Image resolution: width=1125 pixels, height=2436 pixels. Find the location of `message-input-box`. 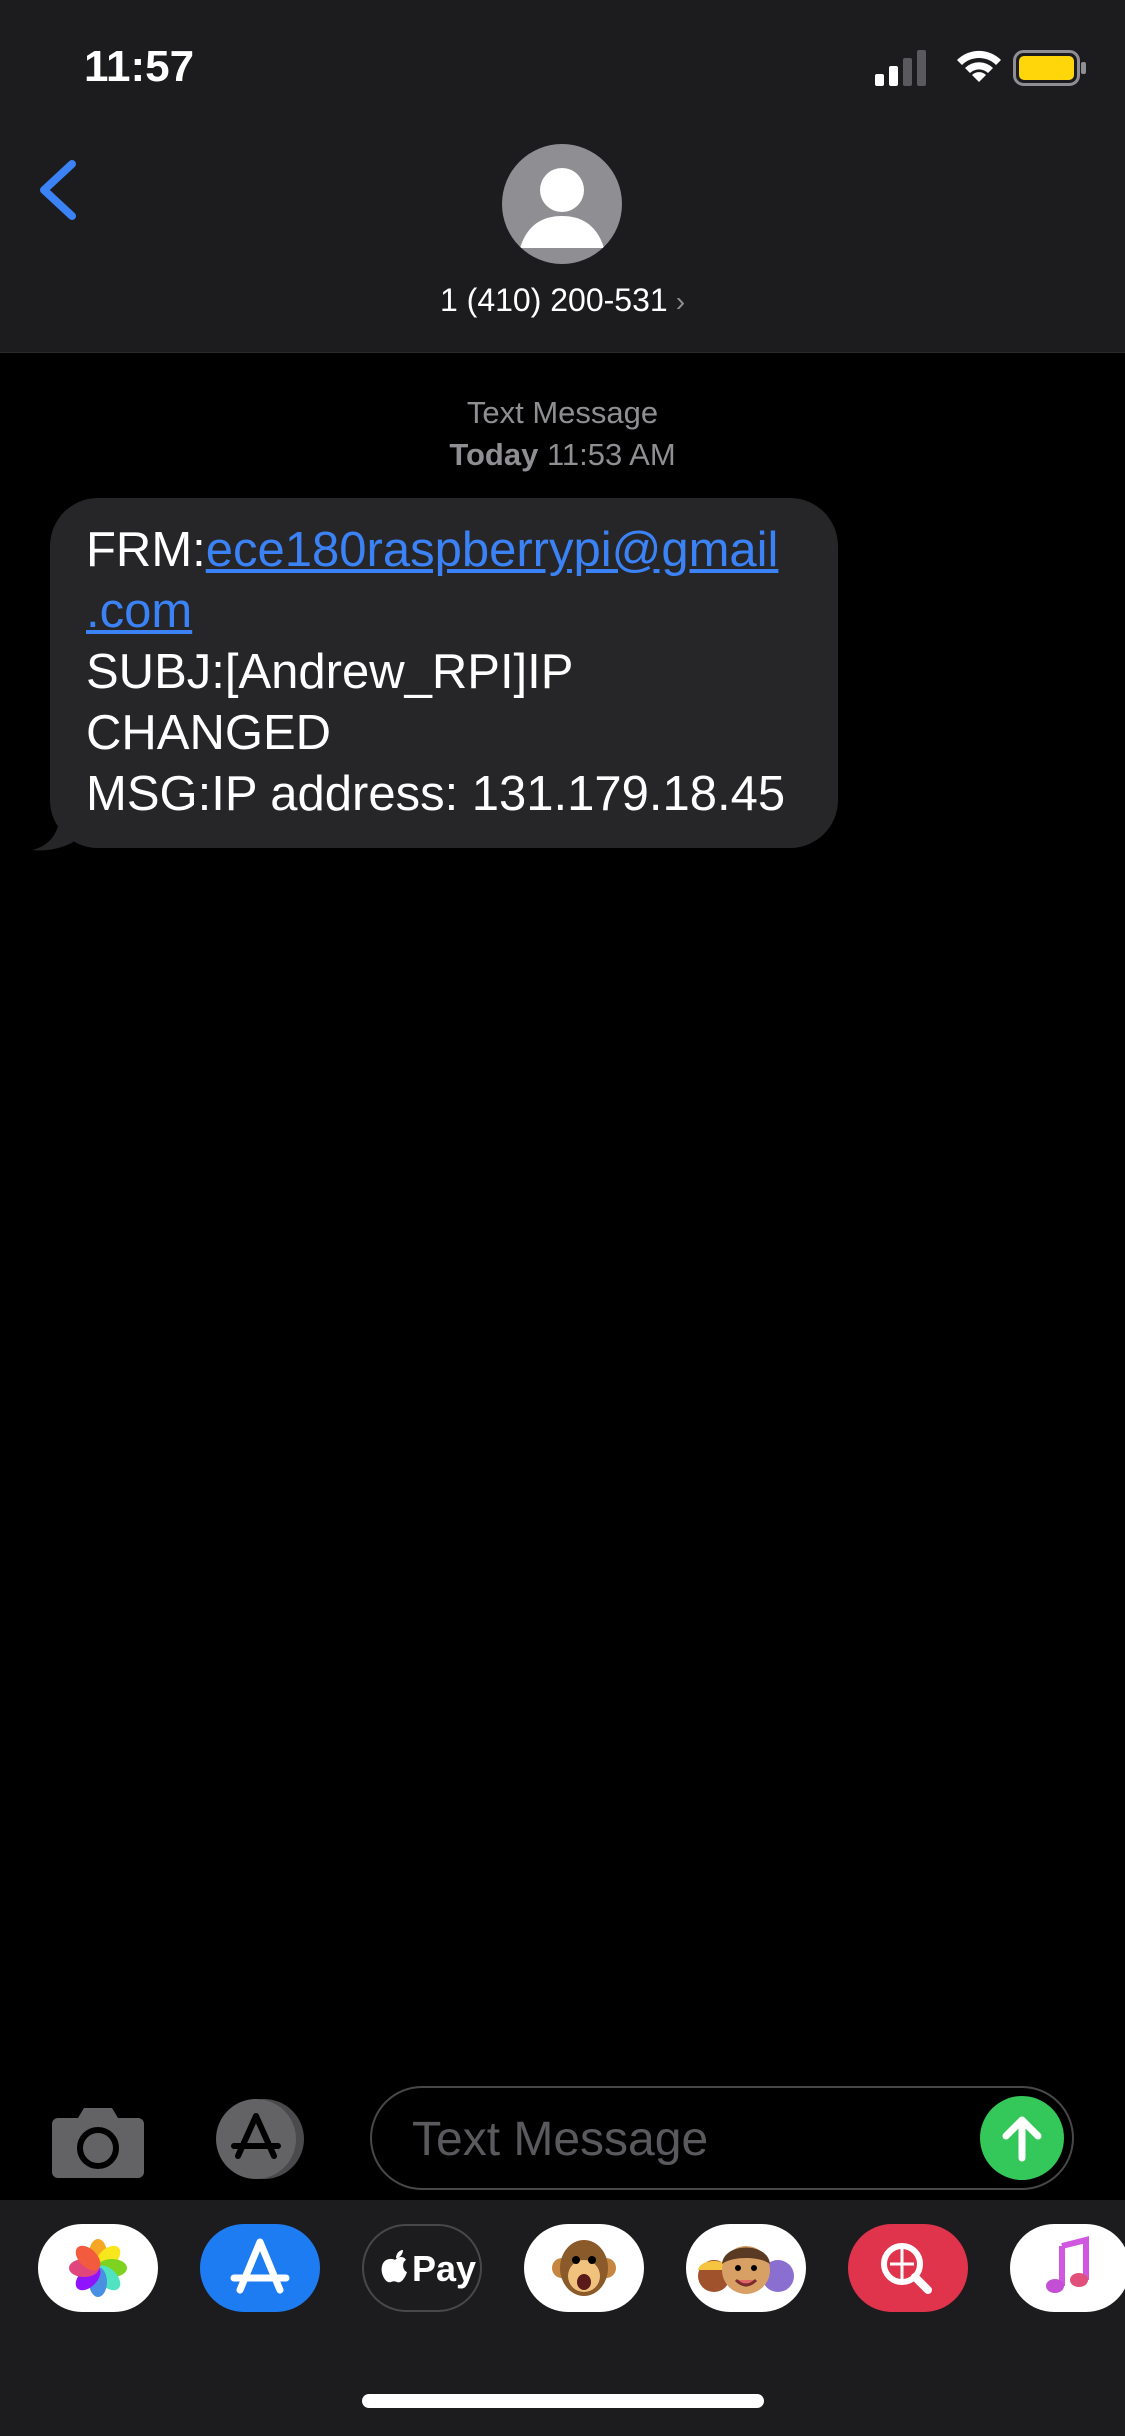

message-input-box is located at coordinates (722, 2138).